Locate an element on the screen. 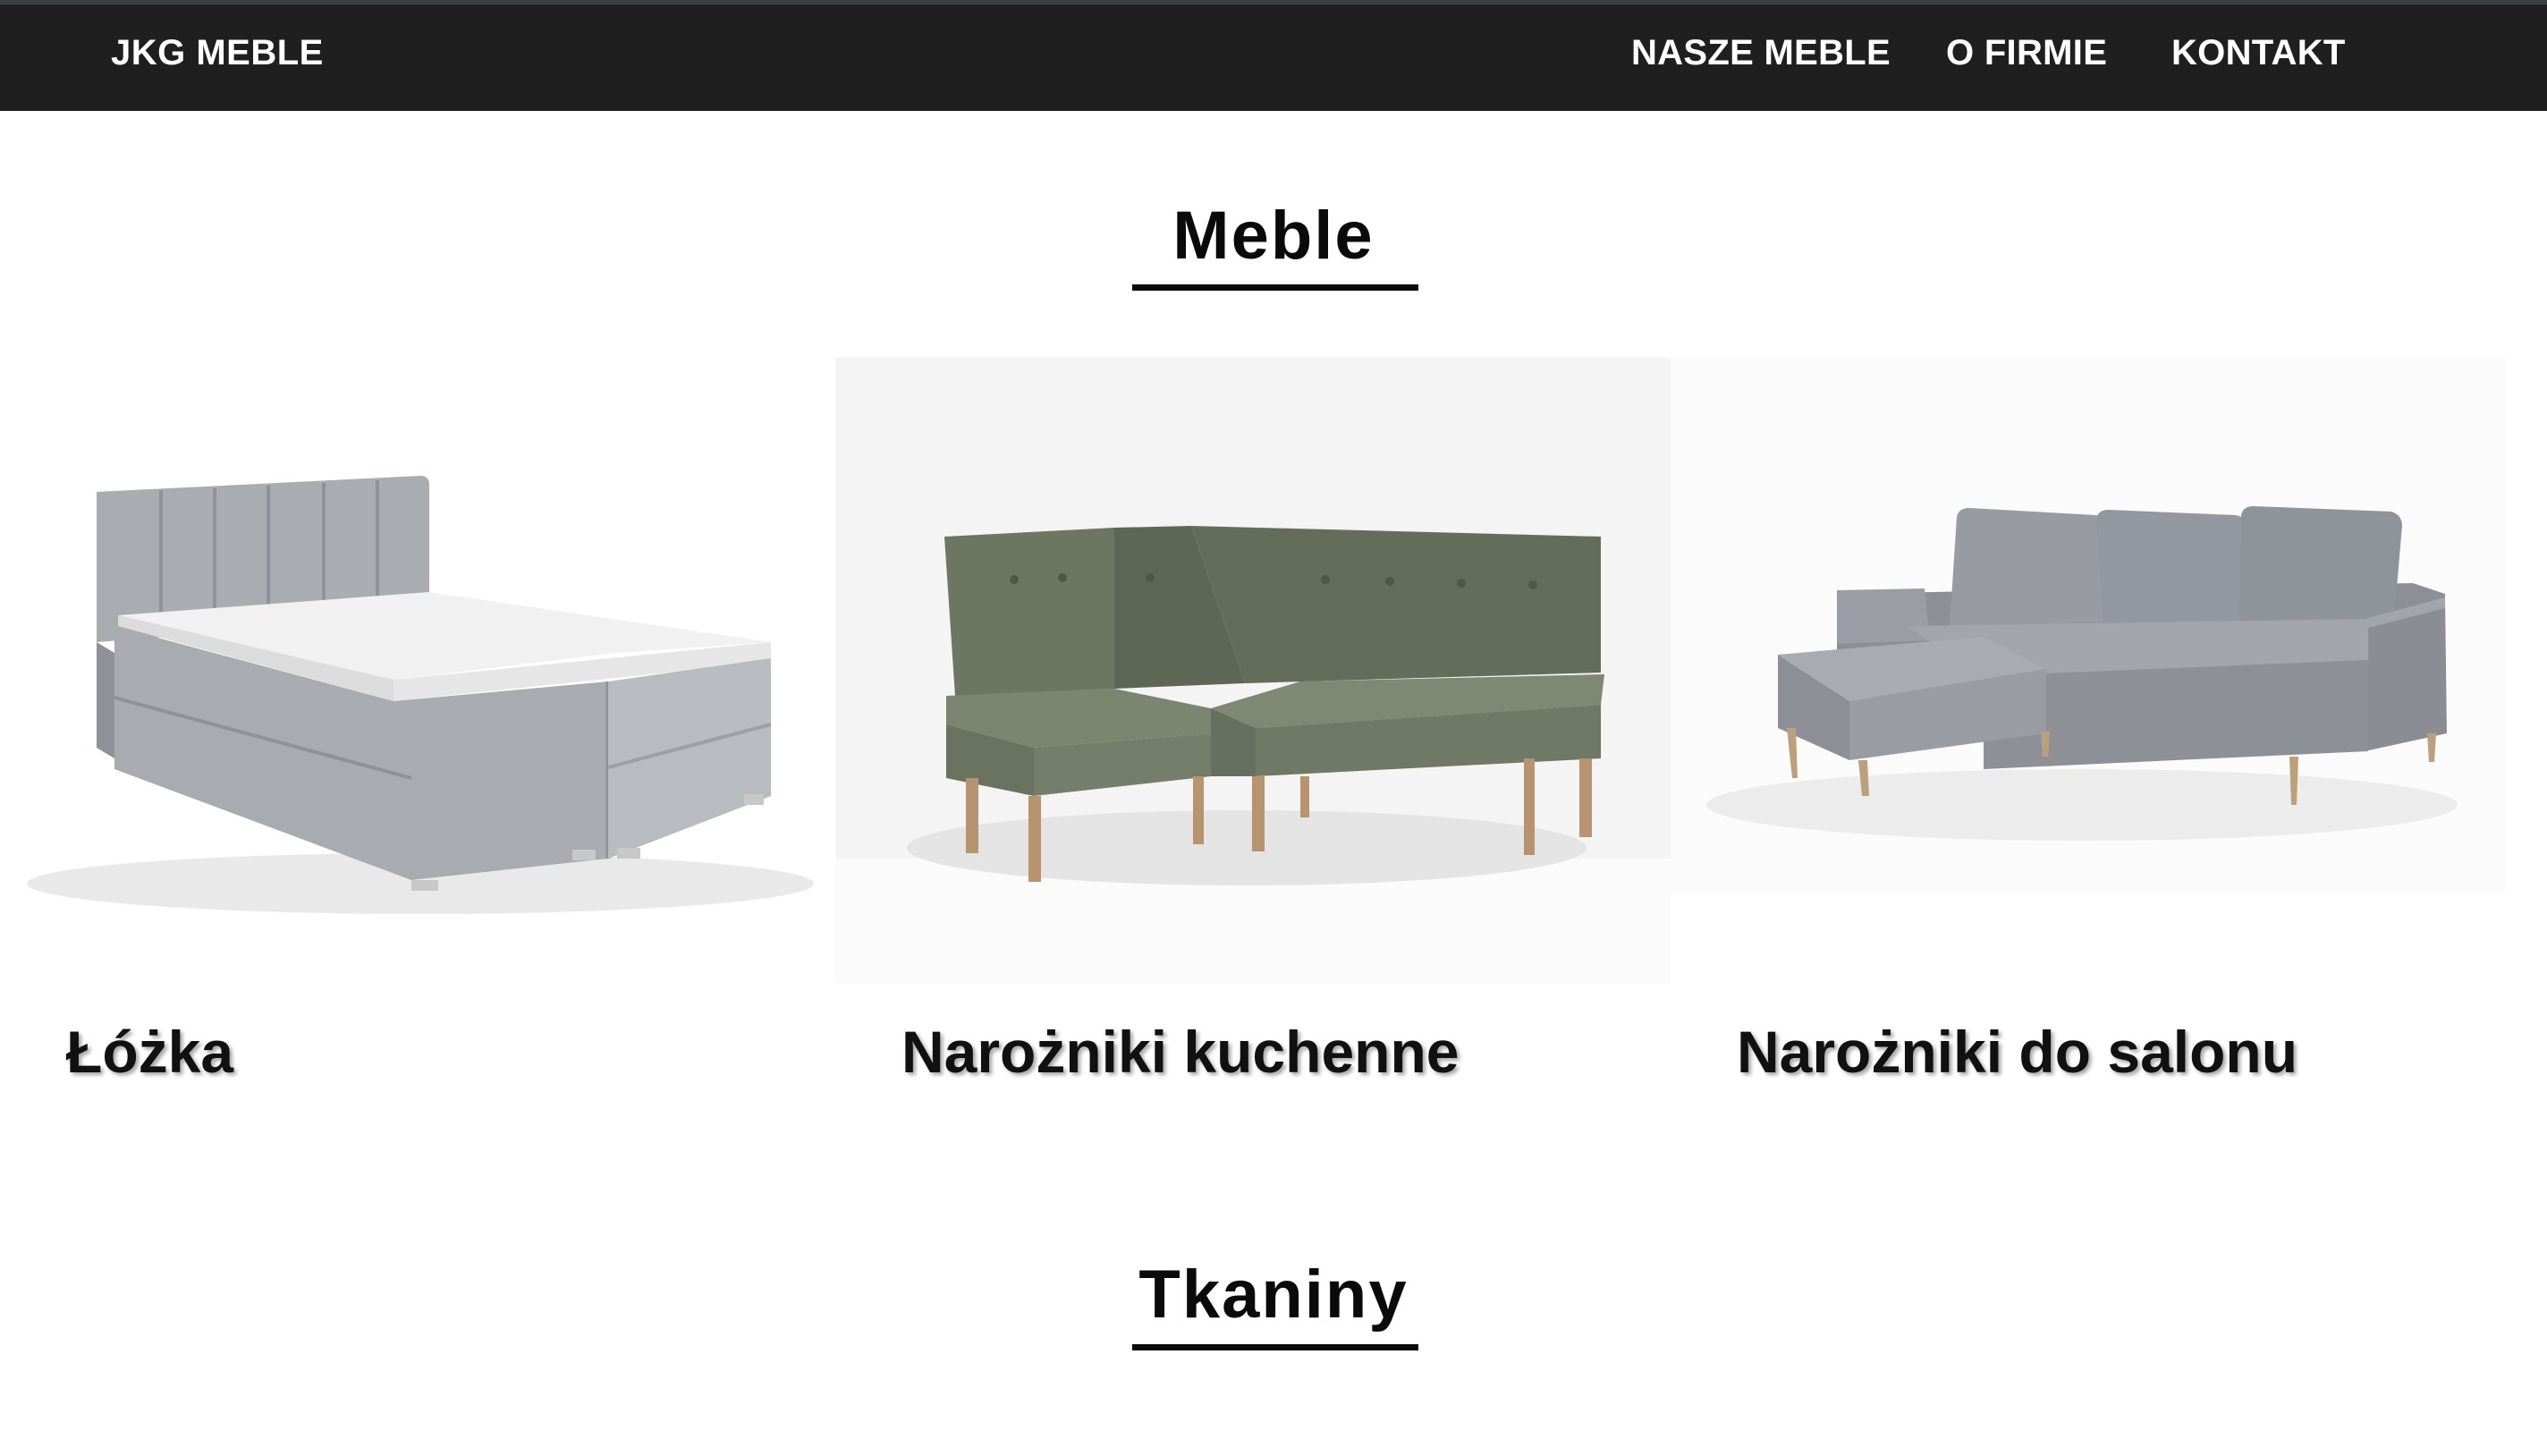 This screenshot has height=1456, width=2547. brand-logo-link: JKG MEBLE is located at coordinates (218, 53).